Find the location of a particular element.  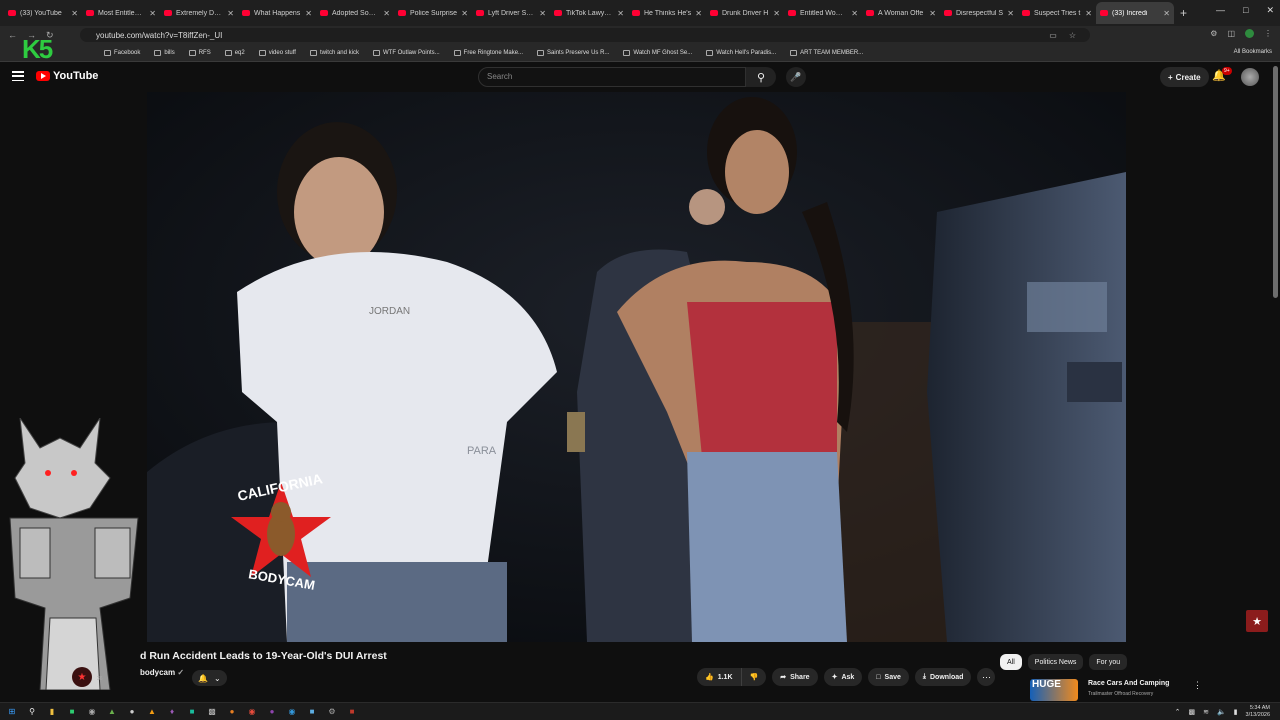

browser-tab: He Thinks He's ✕ is located at coordinates (667, 13).